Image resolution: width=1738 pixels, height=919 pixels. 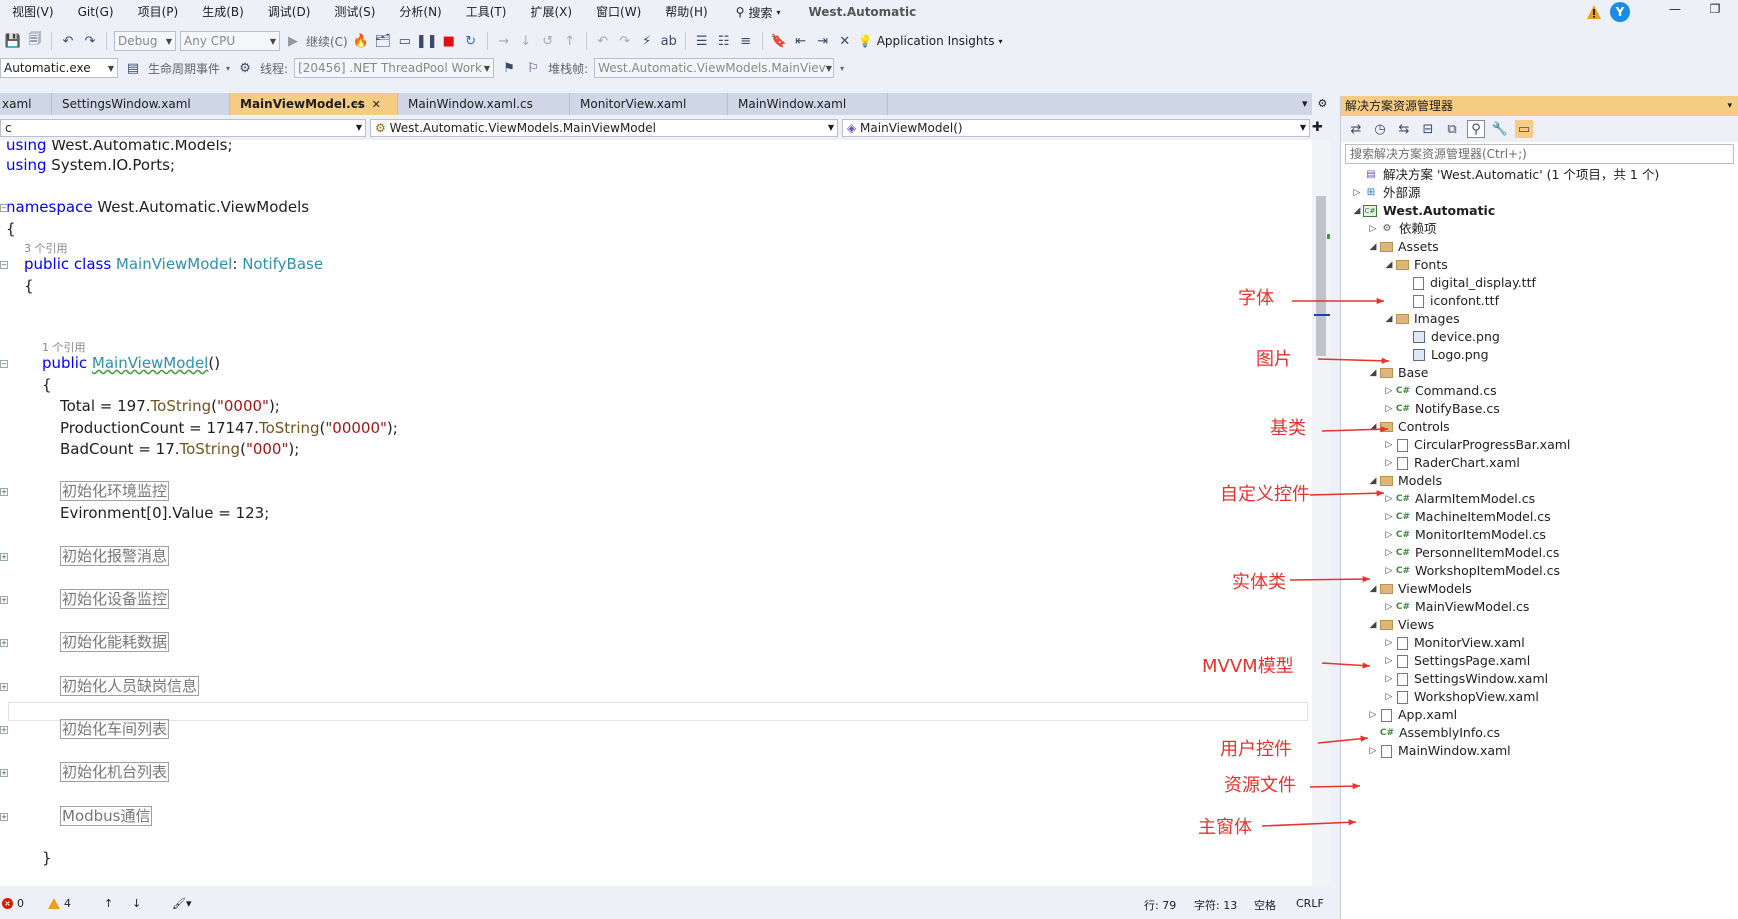 I want to click on tree-item: ▷ ⊞ 外部源, so click(x=1386, y=193).